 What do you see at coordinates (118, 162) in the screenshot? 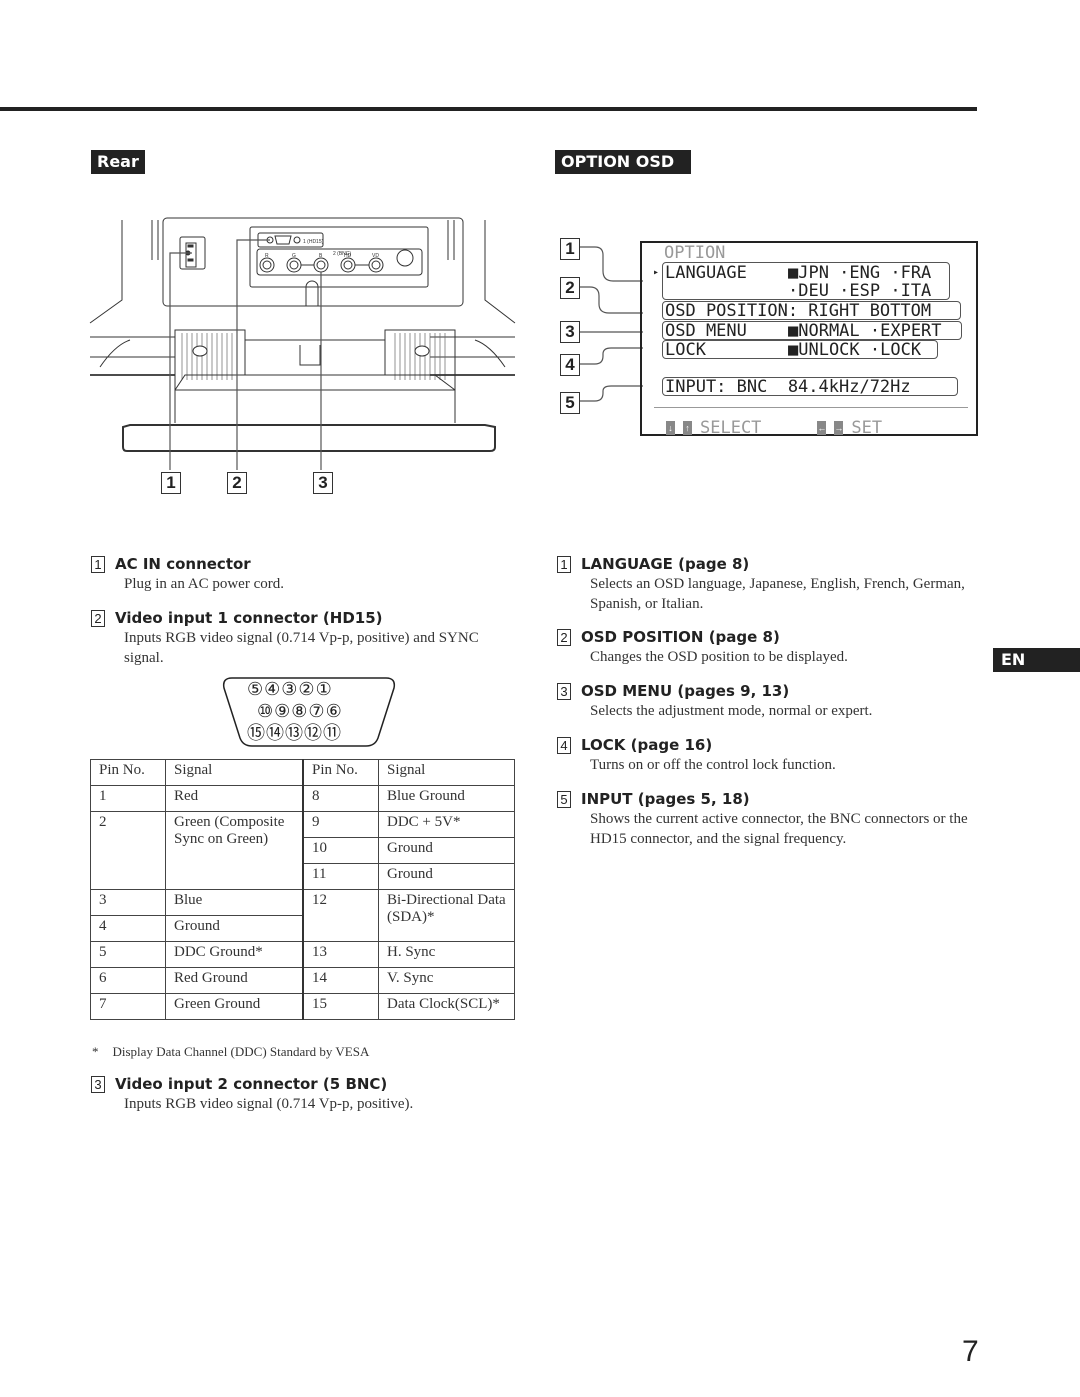
I see `rear-section-label: Rear` at bounding box center [118, 162].